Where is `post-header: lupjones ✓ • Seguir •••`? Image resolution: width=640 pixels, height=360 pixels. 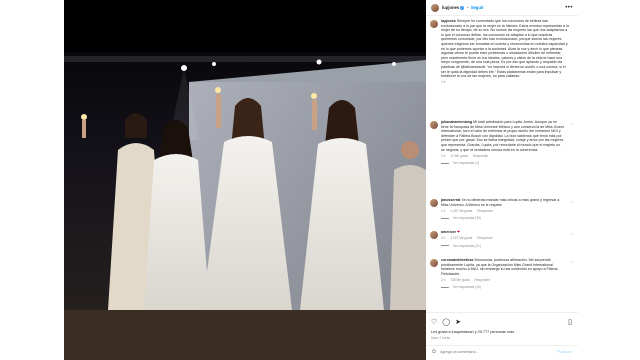
post-header: lupjones ✓ • Seguir ••• is located at coordinates (502, 8).